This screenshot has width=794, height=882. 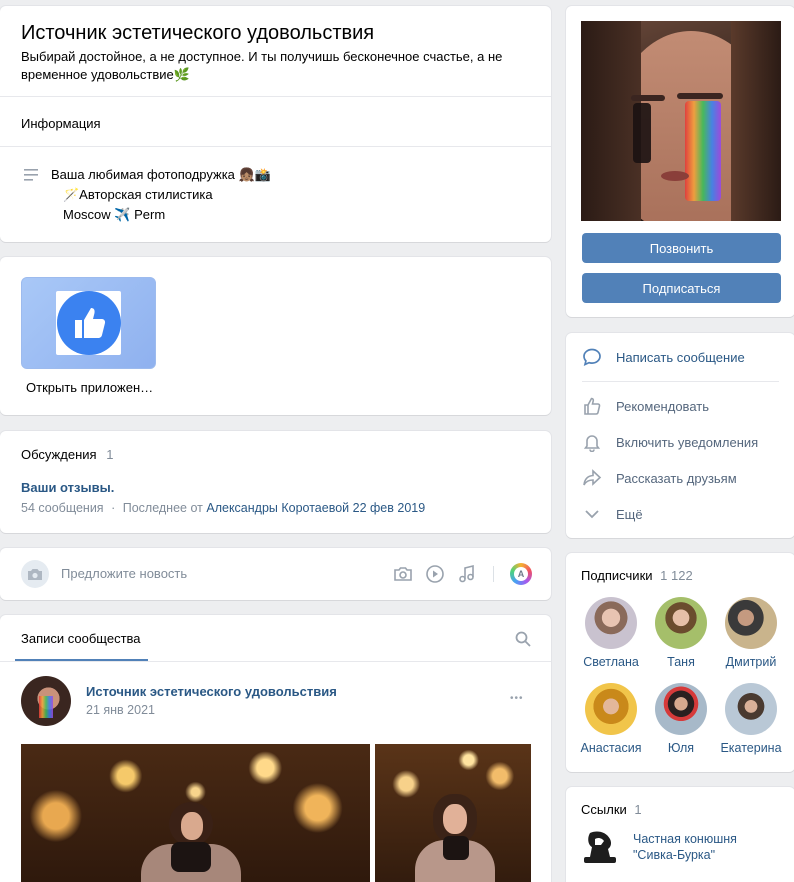 I want to click on links-card: Ссылки 1 Частная конюшня "Сивка-Бурка", so click(x=680, y=834).